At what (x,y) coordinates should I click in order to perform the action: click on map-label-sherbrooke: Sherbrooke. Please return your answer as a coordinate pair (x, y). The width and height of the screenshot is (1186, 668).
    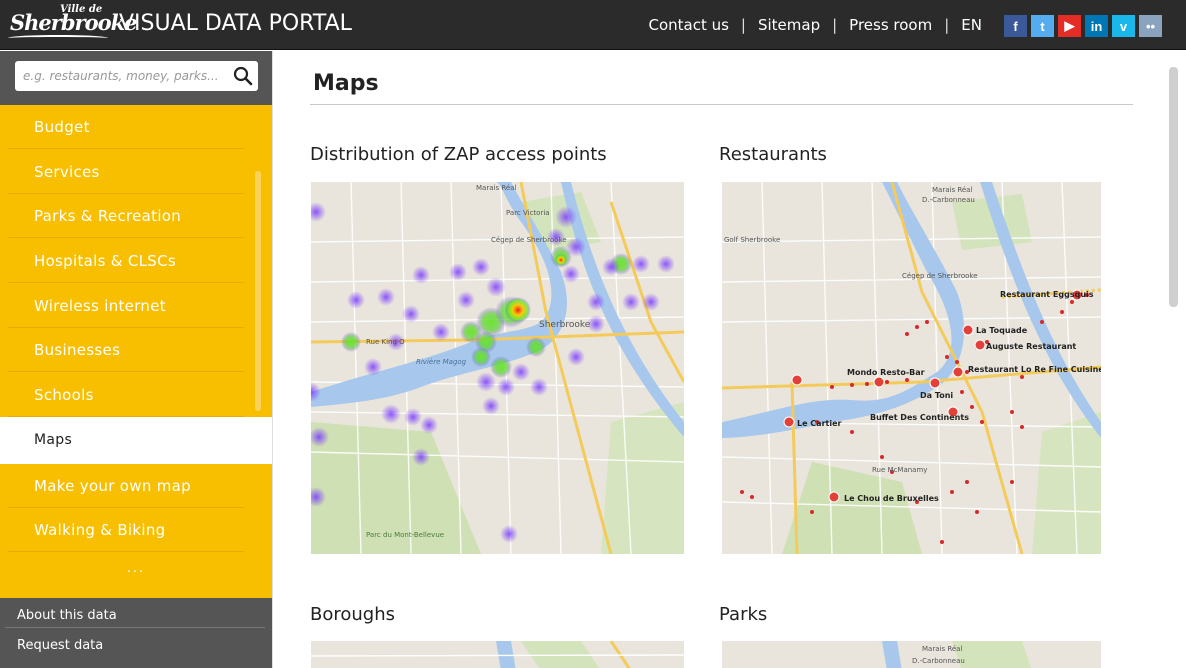
    Looking at the image, I should click on (565, 325).